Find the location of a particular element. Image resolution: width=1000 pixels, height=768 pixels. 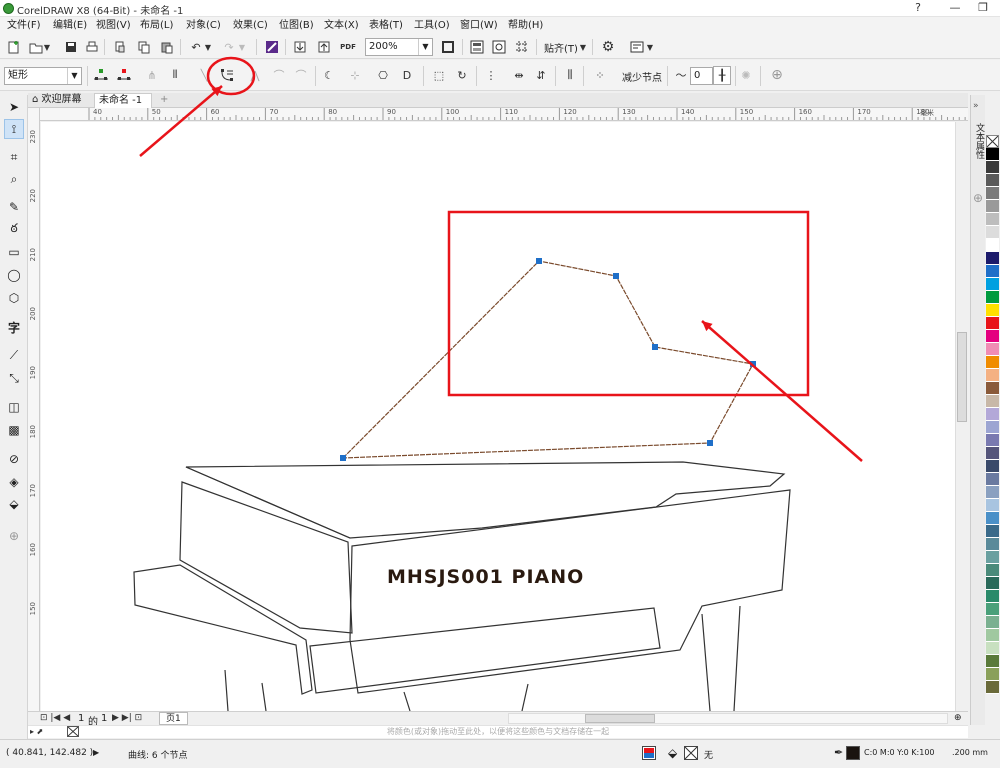

piano-body-front is located at coordinates (570, 591).